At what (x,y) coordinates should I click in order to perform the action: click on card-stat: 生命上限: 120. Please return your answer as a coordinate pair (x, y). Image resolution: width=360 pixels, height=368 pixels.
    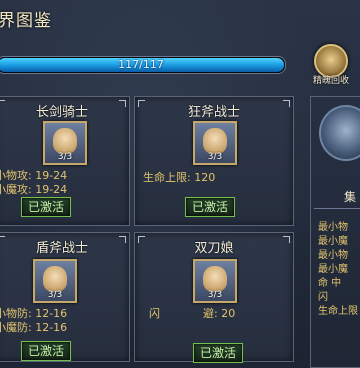
    Looking at the image, I should click on (179, 177).